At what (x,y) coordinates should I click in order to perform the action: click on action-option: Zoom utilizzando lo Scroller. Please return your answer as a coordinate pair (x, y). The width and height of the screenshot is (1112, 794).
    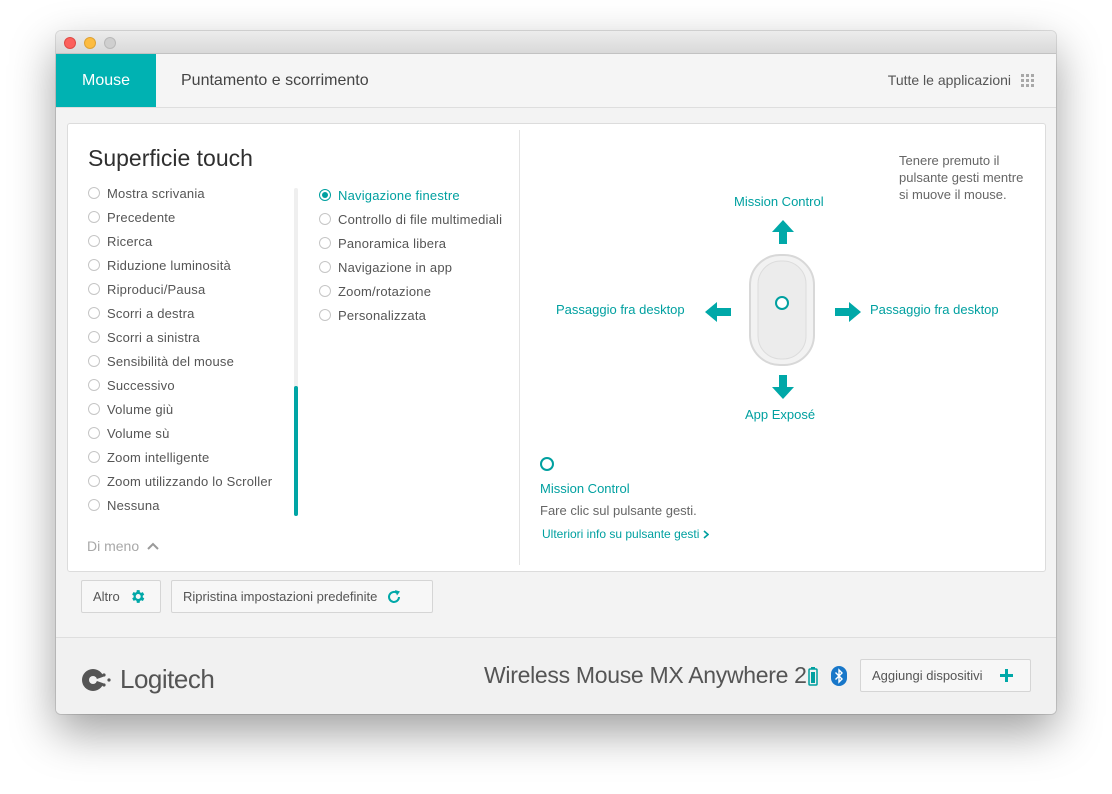
    Looking at the image, I should click on (180, 481).